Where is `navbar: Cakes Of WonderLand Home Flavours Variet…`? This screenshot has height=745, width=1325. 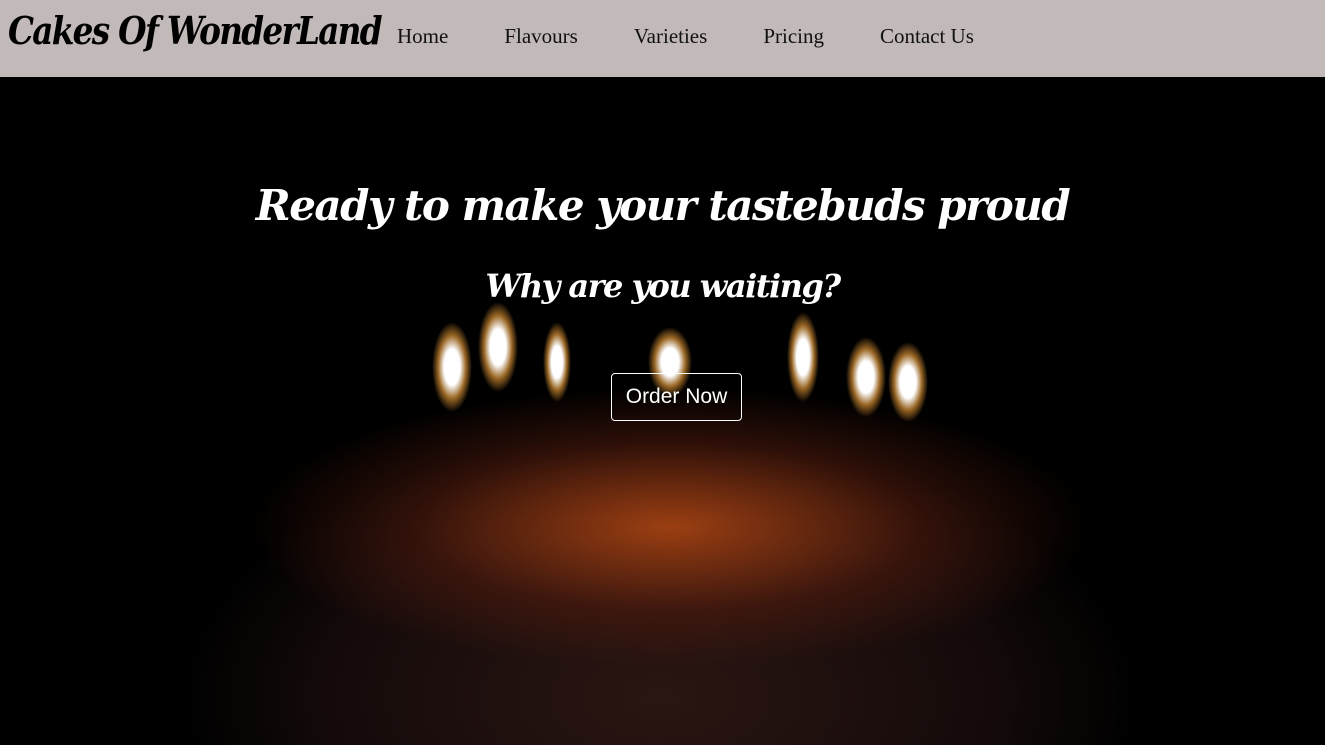
navbar: Cakes Of WonderLand Home Flavours Variet… is located at coordinates (662, 38).